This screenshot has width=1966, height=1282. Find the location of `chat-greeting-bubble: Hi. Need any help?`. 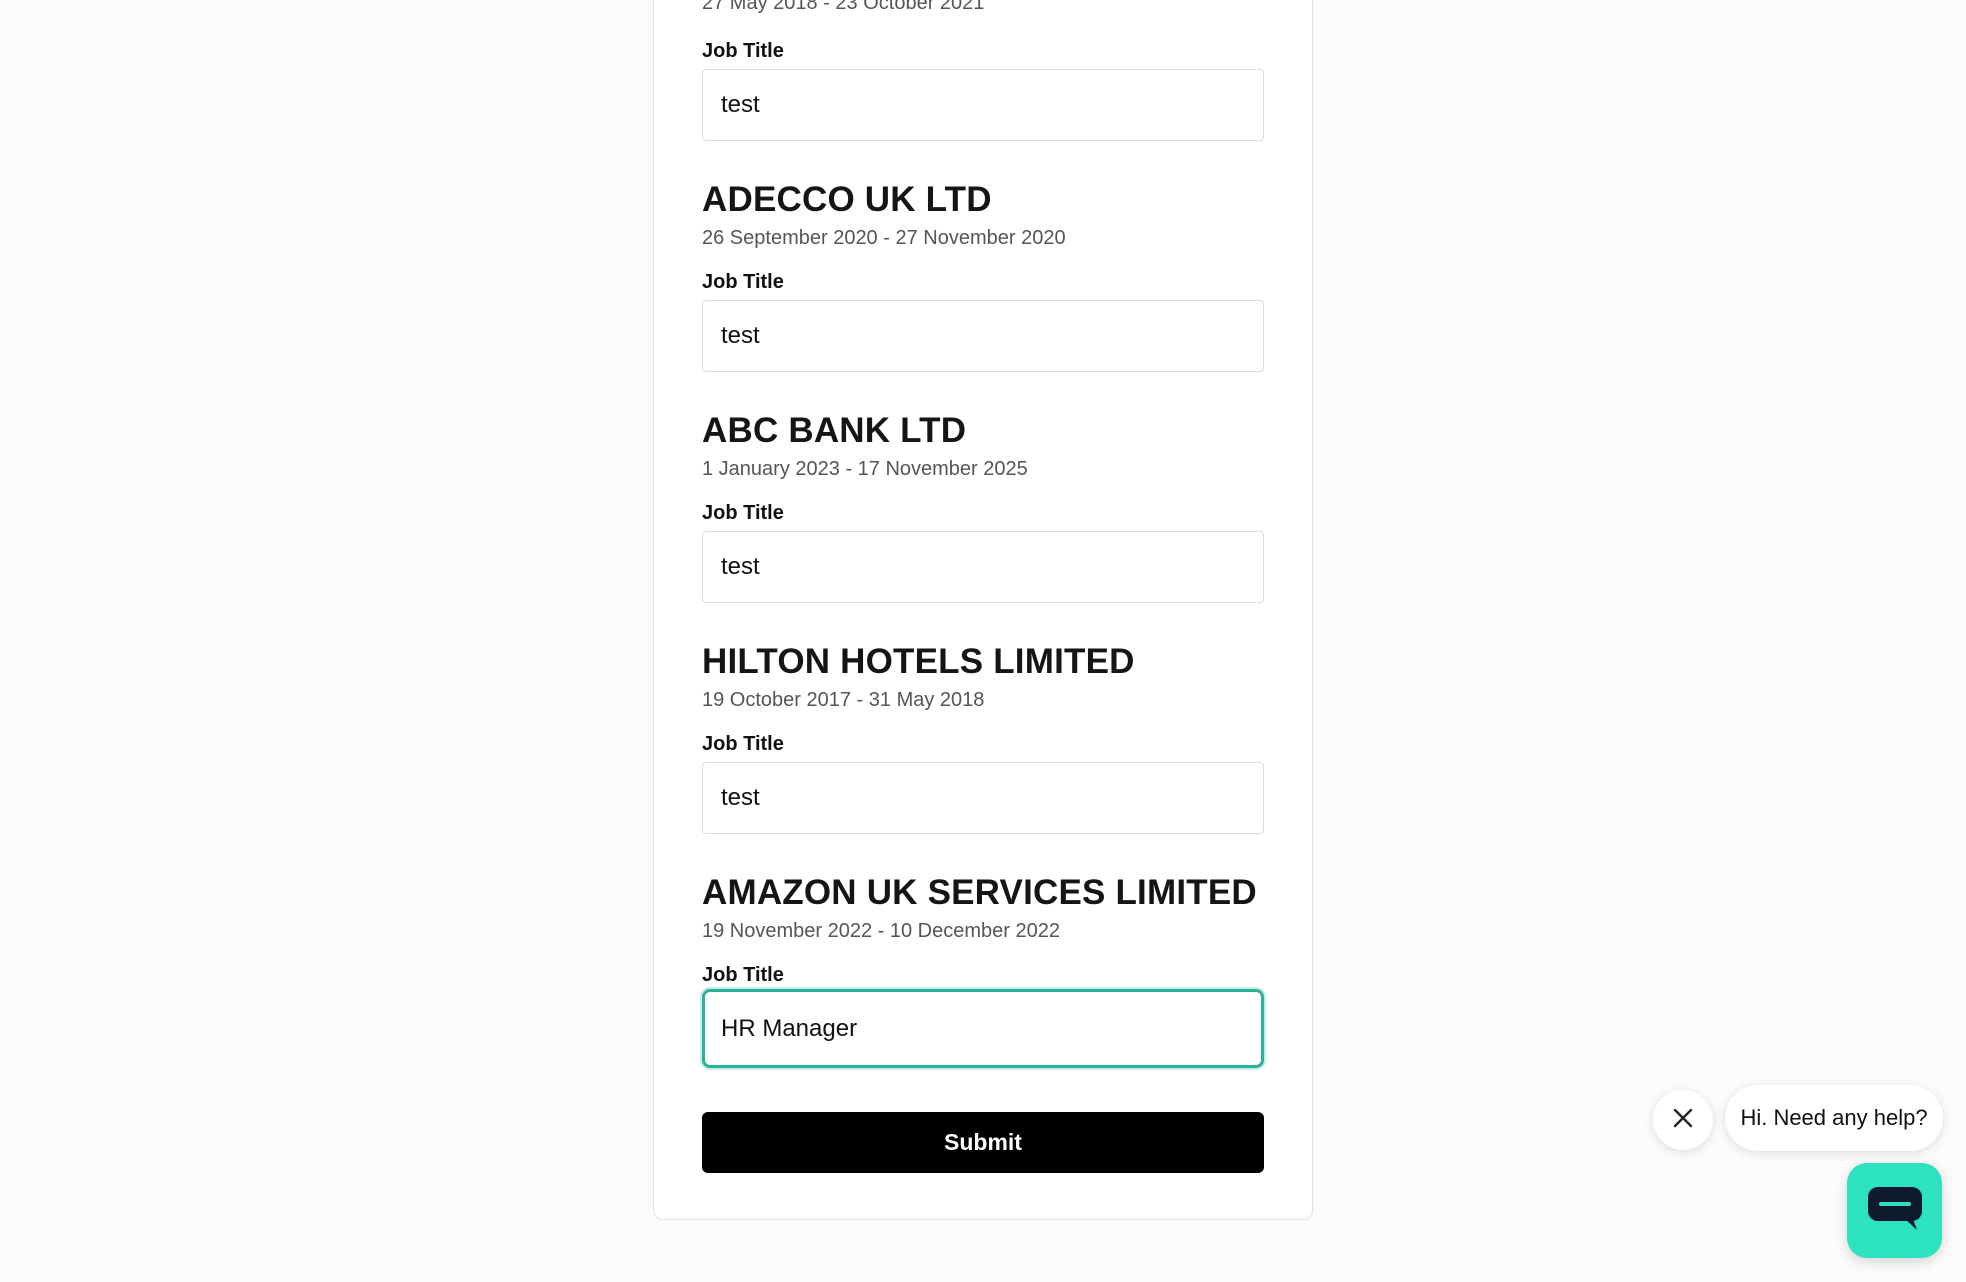

chat-greeting-bubble: Hi. Need any help? is located at coordinates (1834, 1118).